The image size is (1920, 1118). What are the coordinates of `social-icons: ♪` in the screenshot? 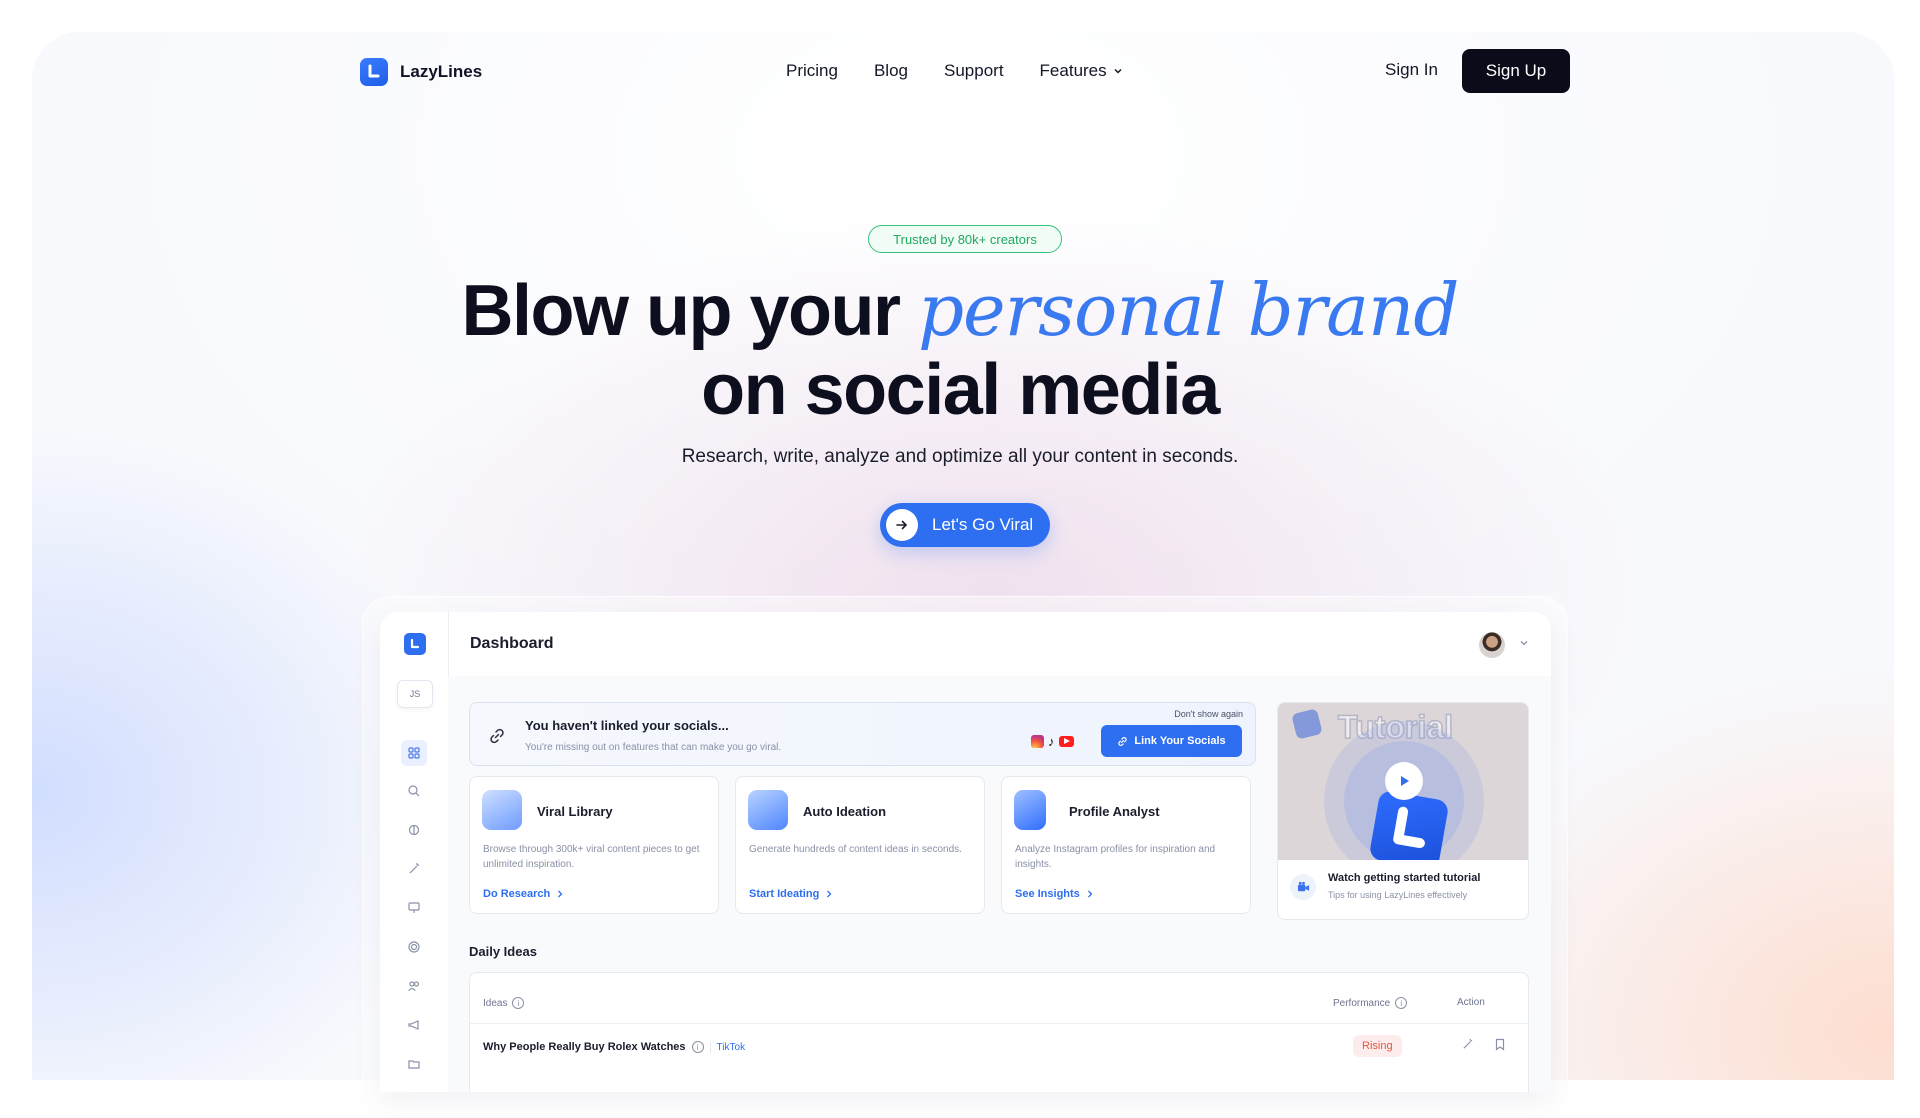 It's located at (1052, 741).